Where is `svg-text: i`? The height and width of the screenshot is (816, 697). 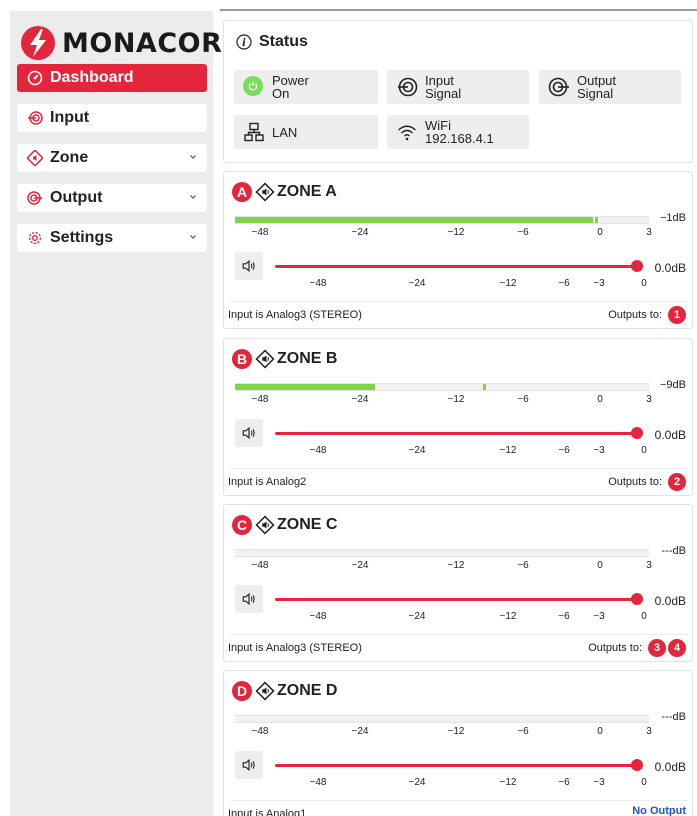 svg-text: i is located at coordinates (244, 43).